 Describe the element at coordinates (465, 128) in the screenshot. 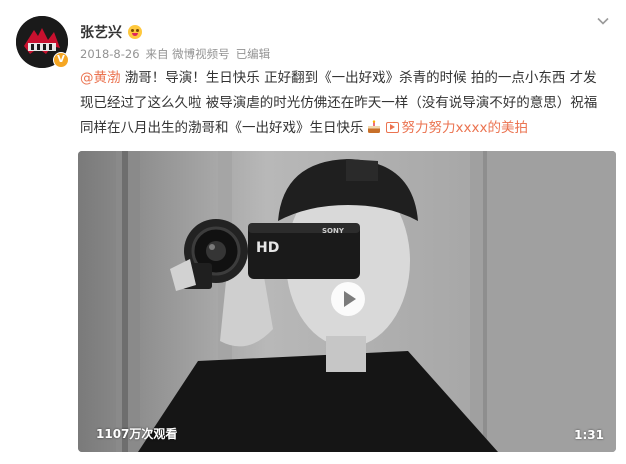

I see `video-source-link: 努力努力xxxx的美拍` at that location.